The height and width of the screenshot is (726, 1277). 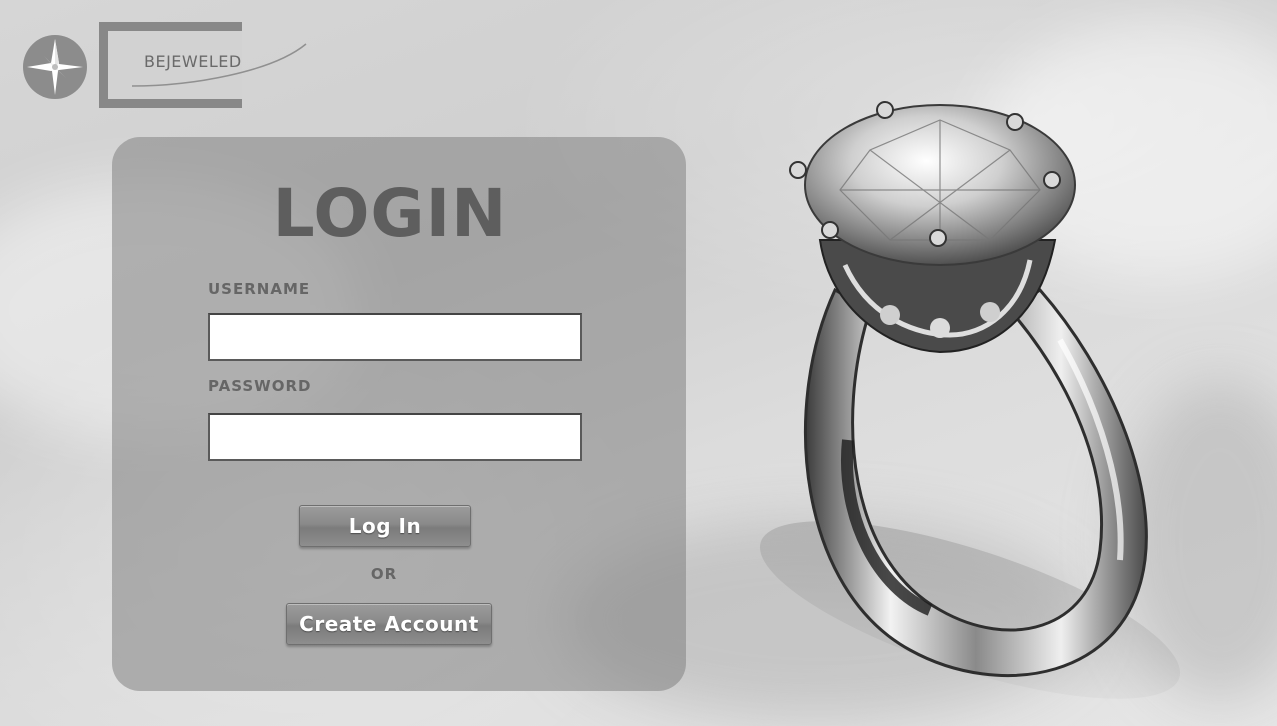 What do you see at coordinates (395, 437) in the screenshot?
I see `password-input` at bounding box center [395, 437].